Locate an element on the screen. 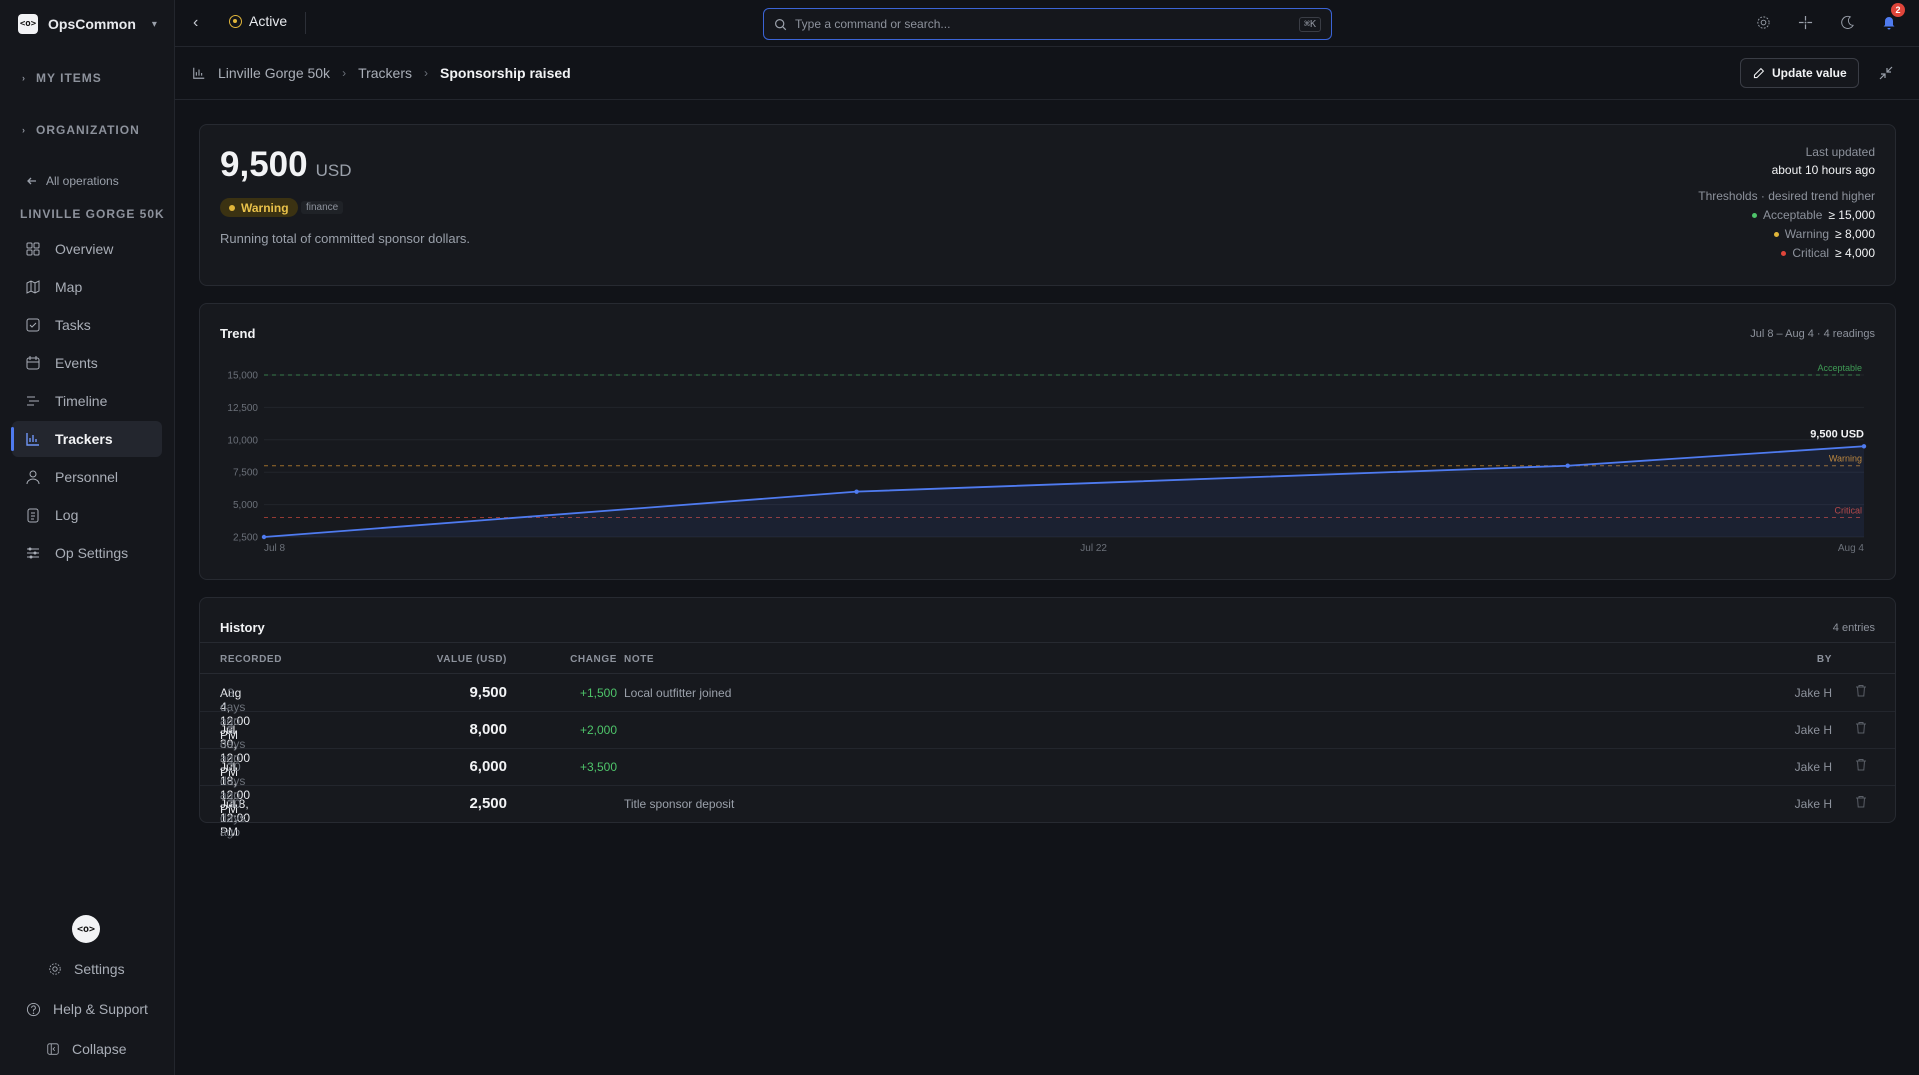  clipboard-icon is located at coordinates (33, 515).